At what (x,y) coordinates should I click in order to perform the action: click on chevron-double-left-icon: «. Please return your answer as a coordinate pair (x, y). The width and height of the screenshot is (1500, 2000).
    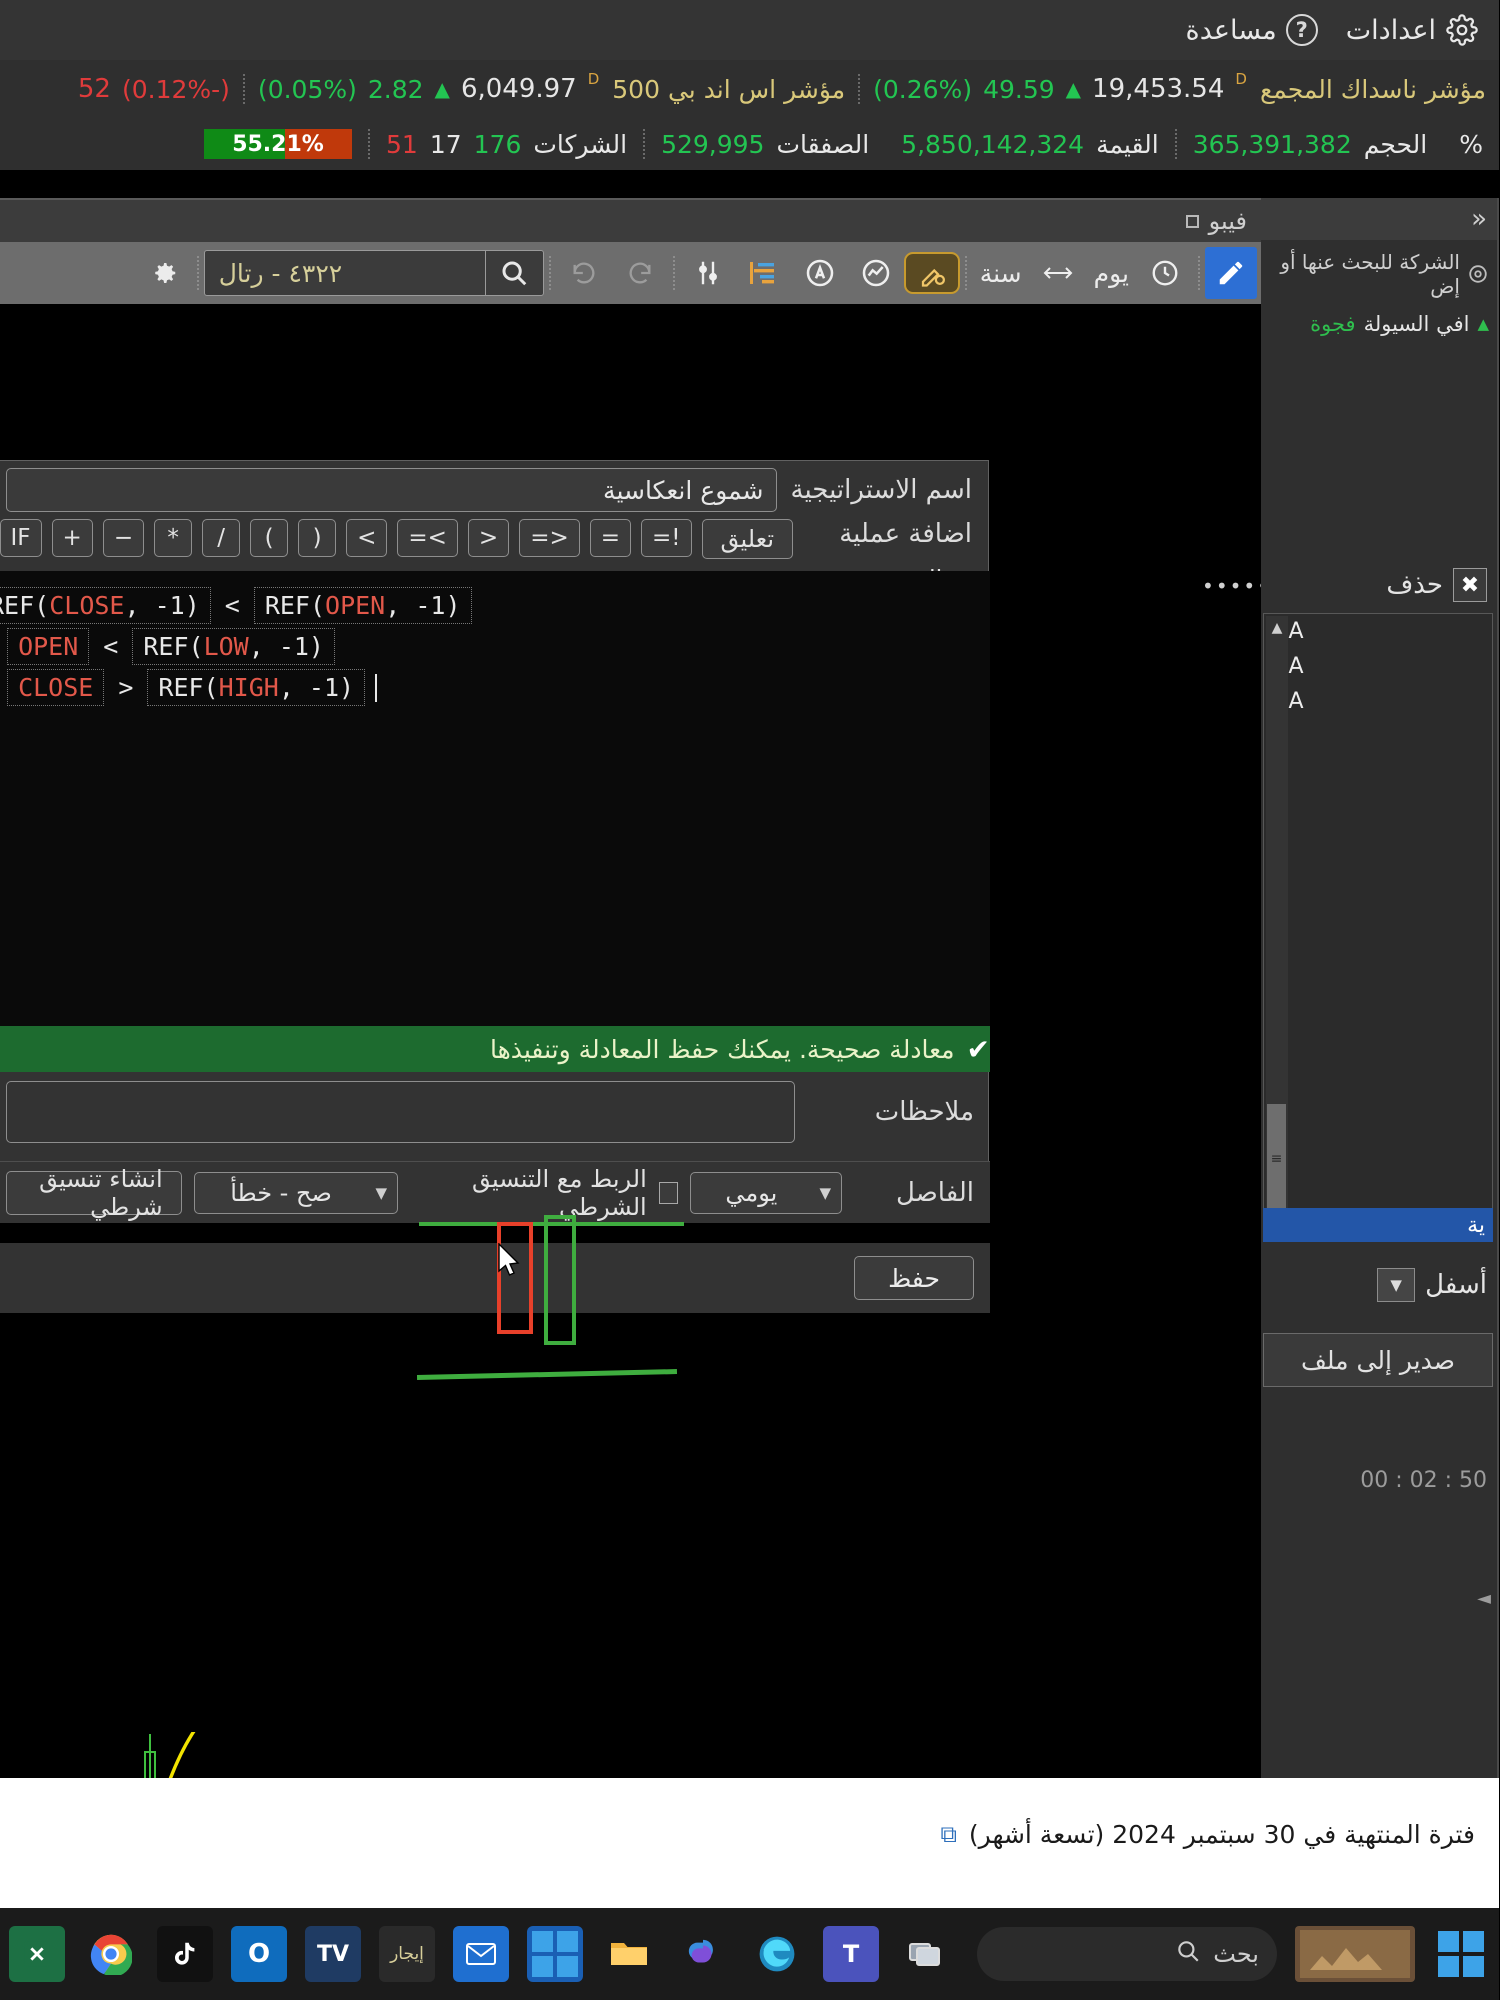
    Looking at the image, I should click on (1480, 219).